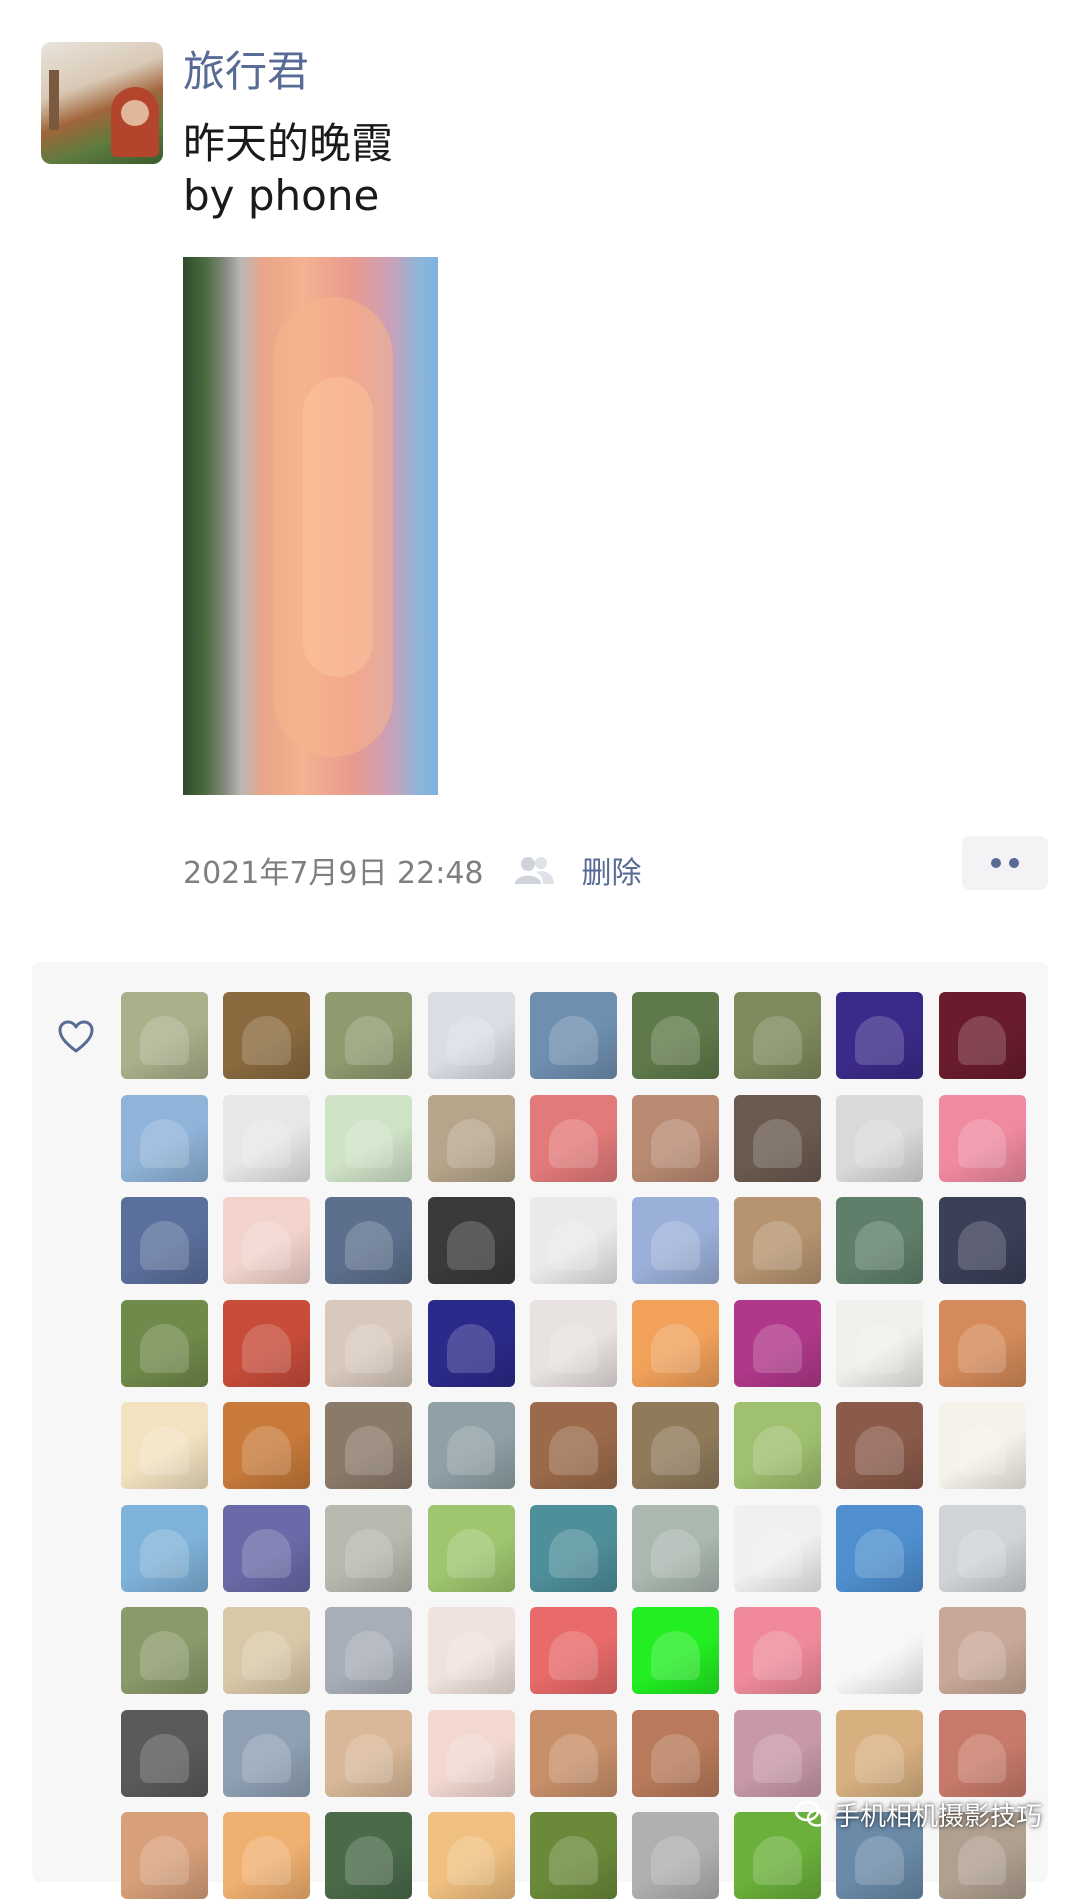  I want to click on post-meta-row: 2021年7月9日 22:48 删除, so click(412, 870).